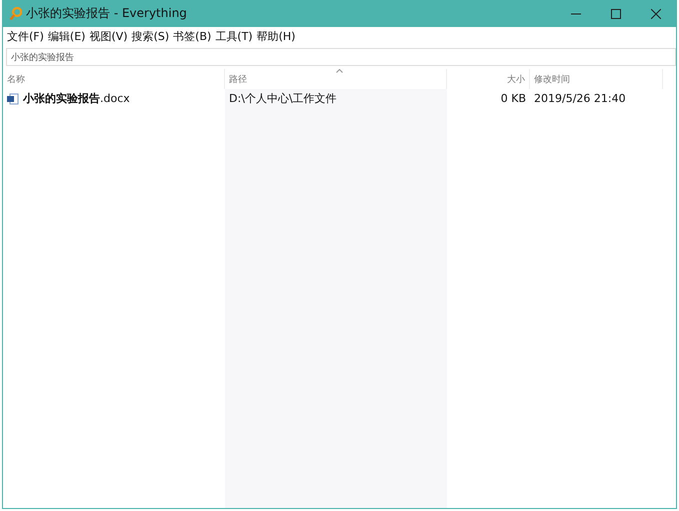 This screenshot has height=511, width=679. Describe the element at coordinates (596, 79) in the screenshot. I see `column-header: 修改时间` at that location.